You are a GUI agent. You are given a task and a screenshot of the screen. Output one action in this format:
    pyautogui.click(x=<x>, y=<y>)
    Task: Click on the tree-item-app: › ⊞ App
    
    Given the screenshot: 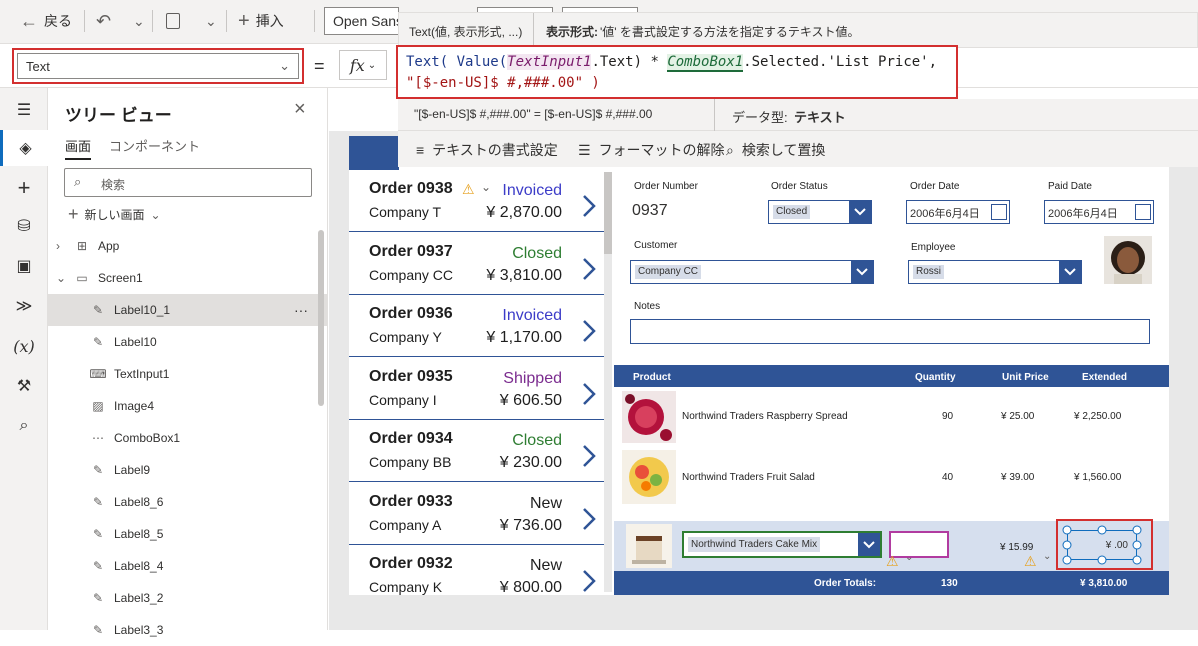 What is the action you would take?
    pyautogui.click(x=188, y=246)
    